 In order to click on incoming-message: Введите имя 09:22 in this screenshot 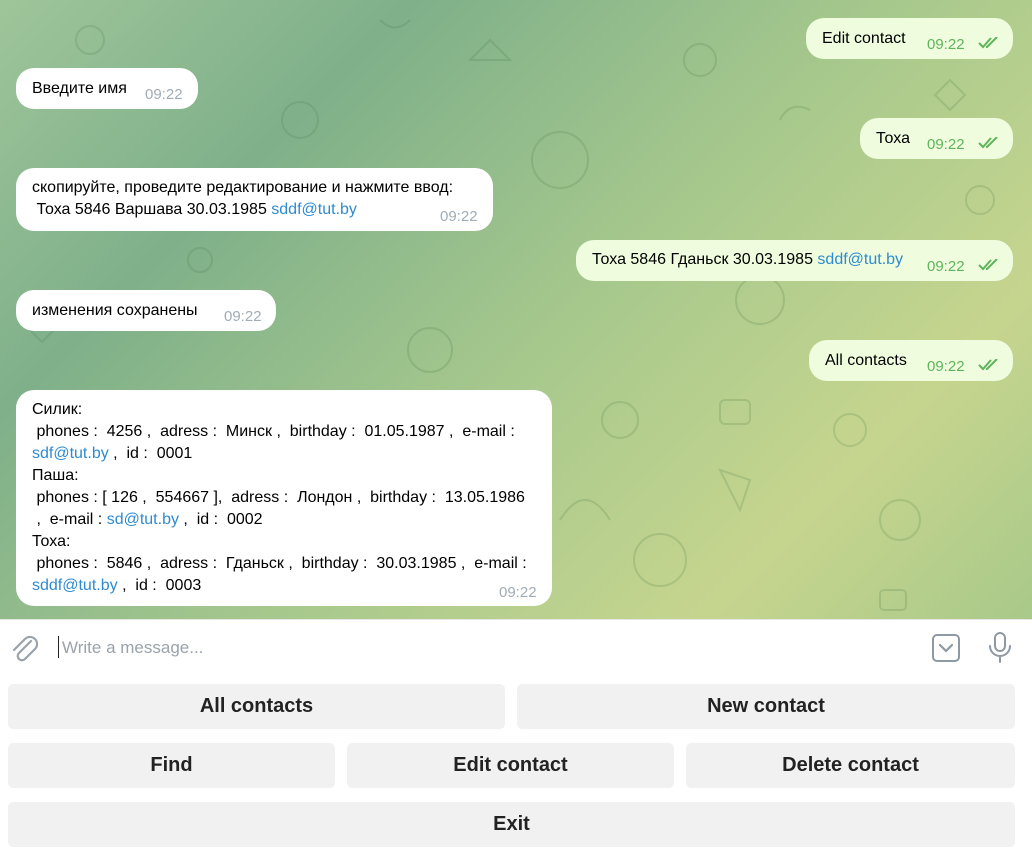, I will do `click(107, 88)`.